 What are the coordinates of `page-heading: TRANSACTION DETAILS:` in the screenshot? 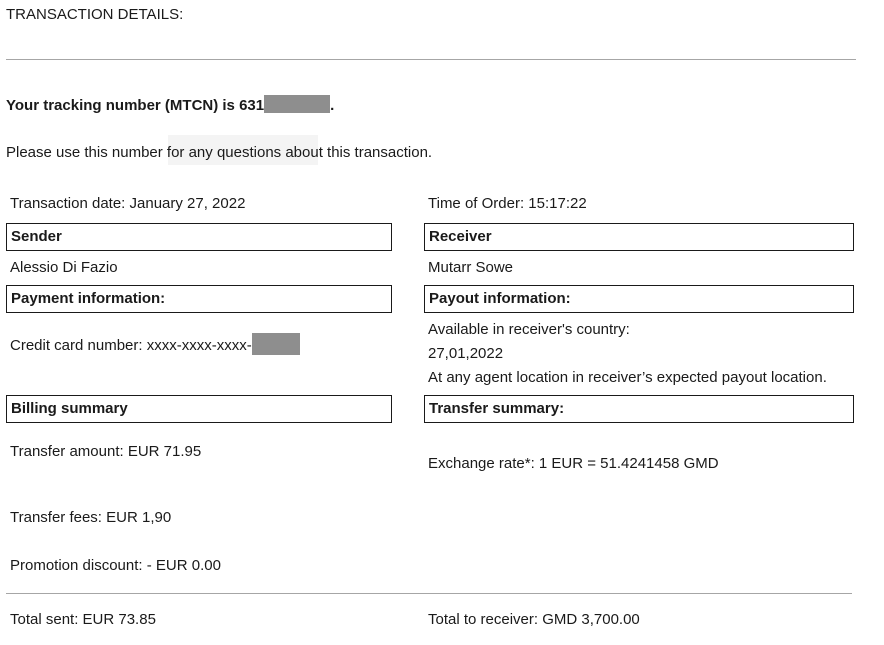 It's located at (95, 14).